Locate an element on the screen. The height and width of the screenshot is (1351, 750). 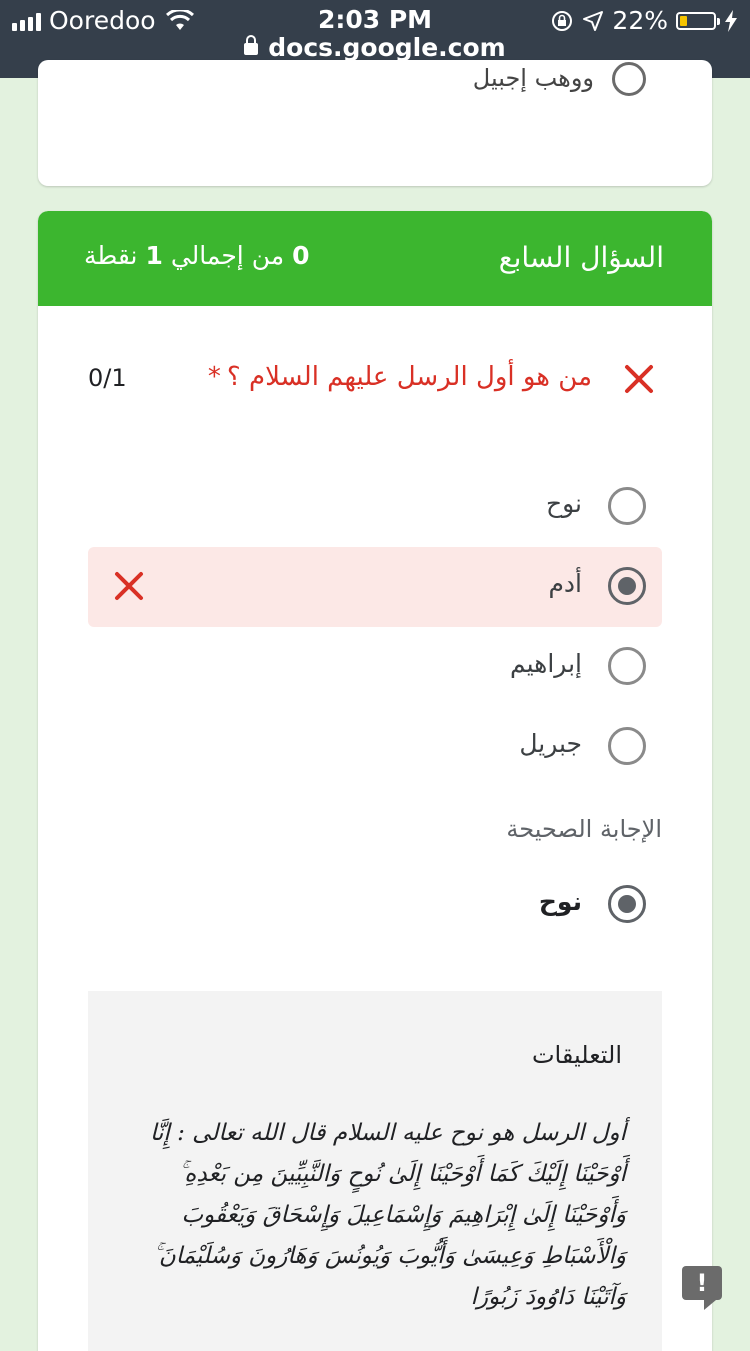
battery-percent: 22% is located at coordinates (640, 20).